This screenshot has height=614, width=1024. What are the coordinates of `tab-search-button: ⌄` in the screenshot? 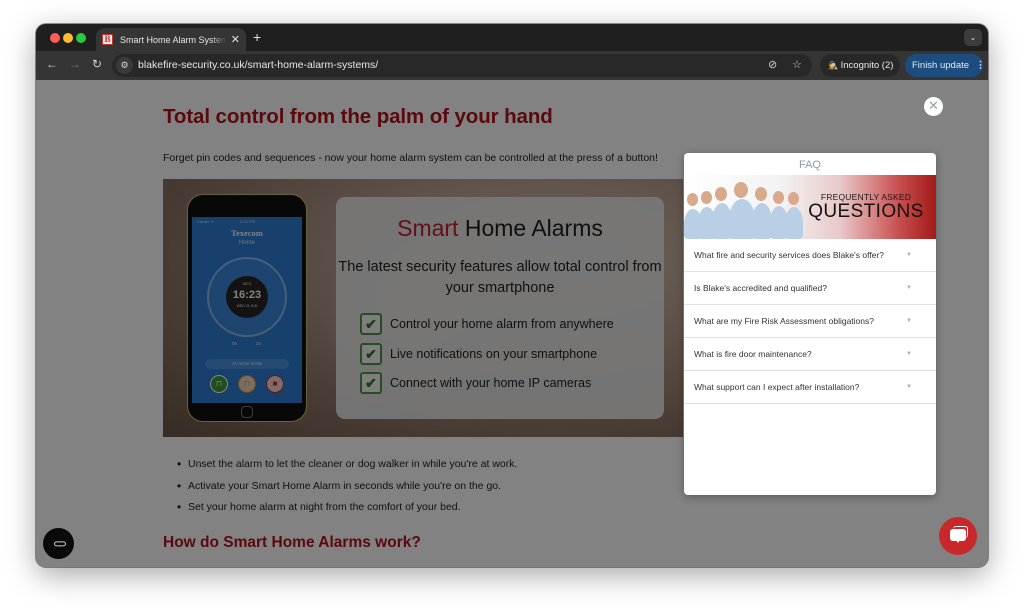 It's located at (973, 37).